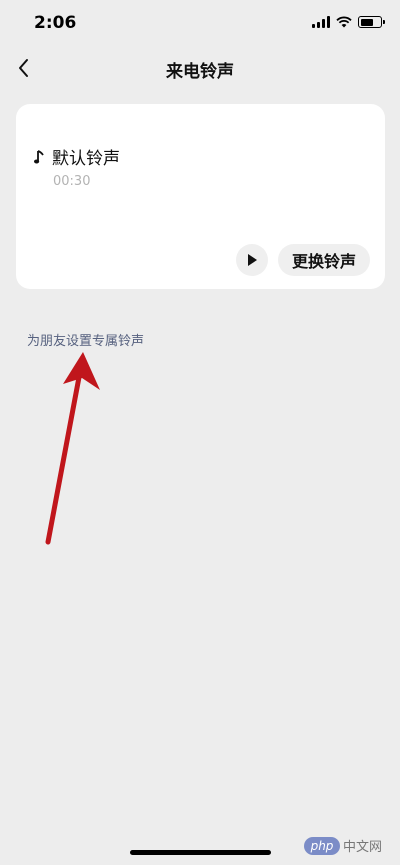 This screenshot has height=865, width=400. I want to click on battery-level, so click(366, 22).